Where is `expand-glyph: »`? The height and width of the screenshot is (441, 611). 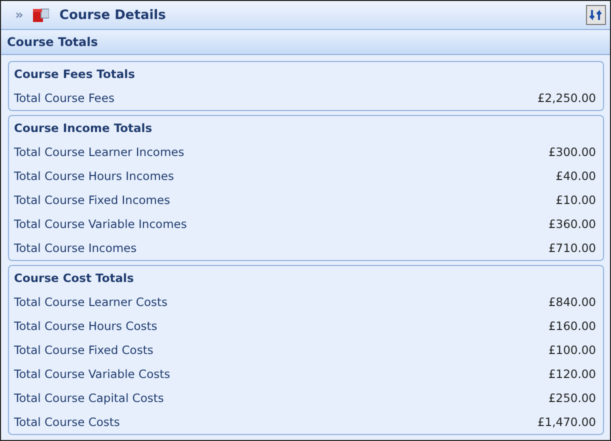 expand-glyph: » is located at coordinates (19, 15).